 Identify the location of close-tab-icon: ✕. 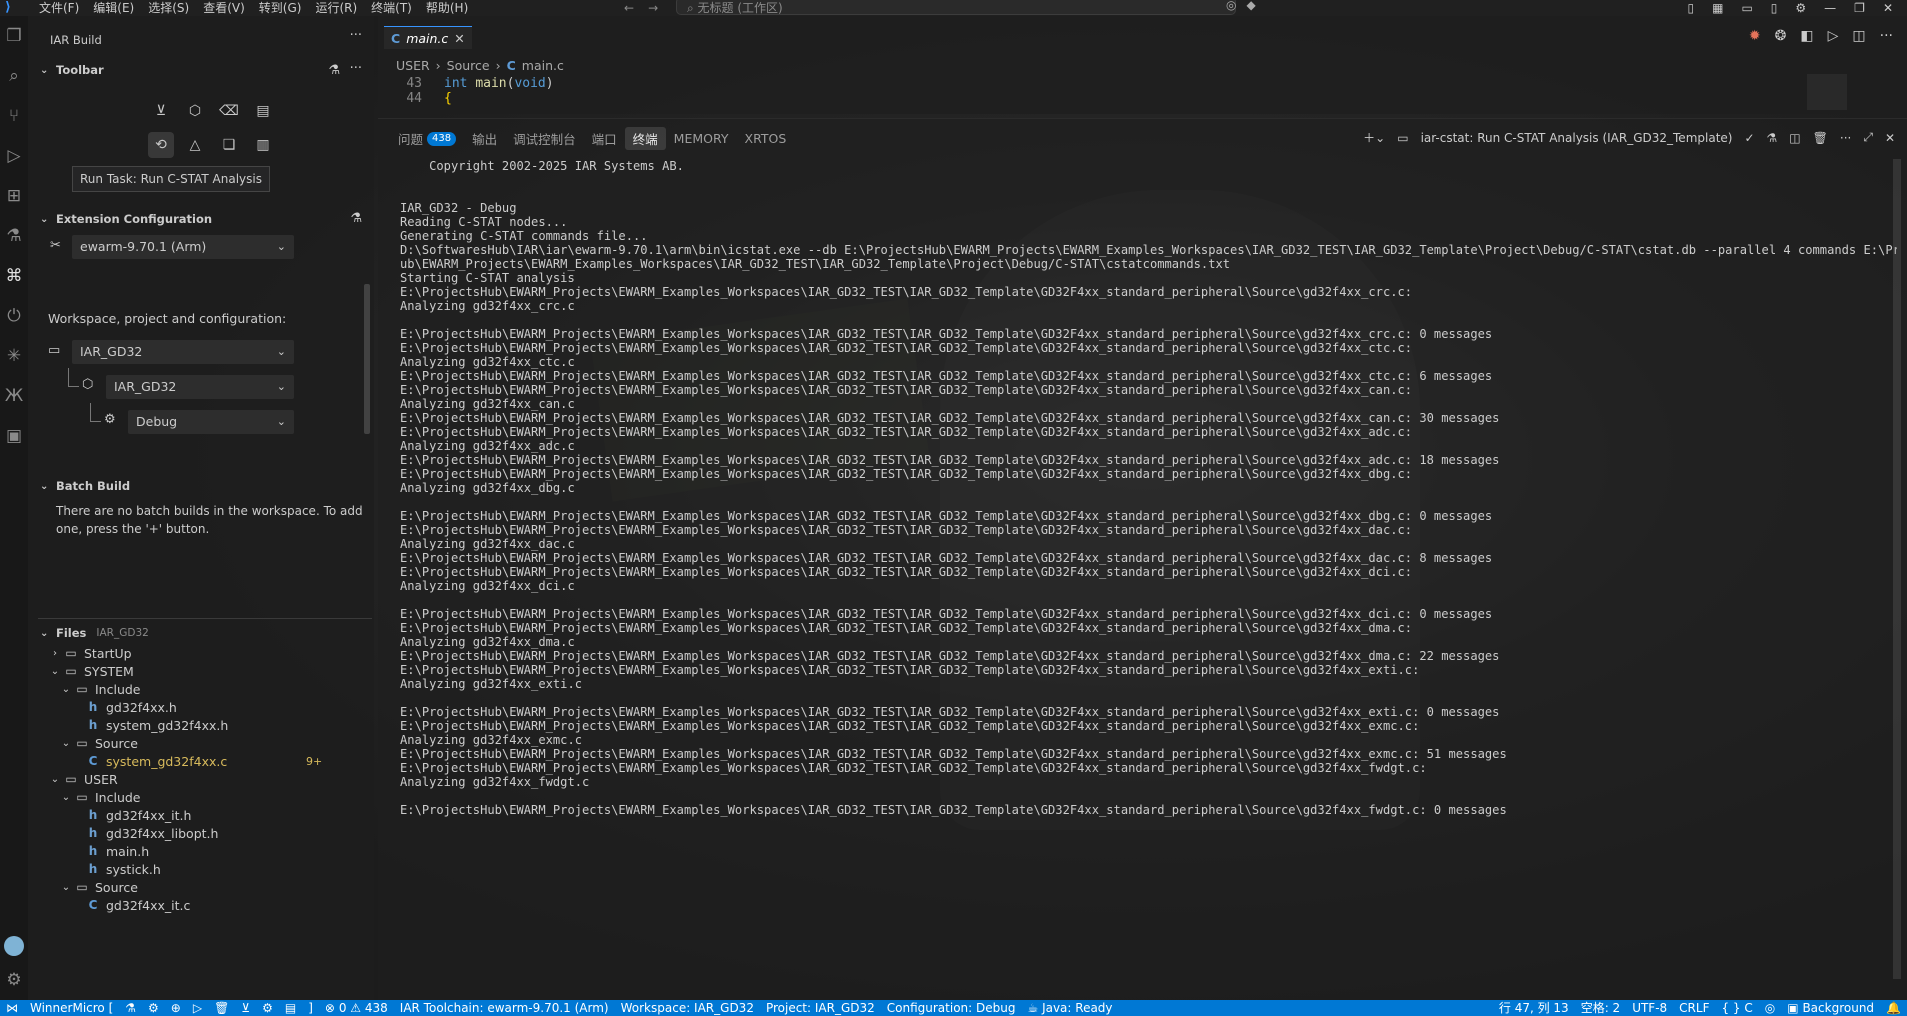
(459, 38).